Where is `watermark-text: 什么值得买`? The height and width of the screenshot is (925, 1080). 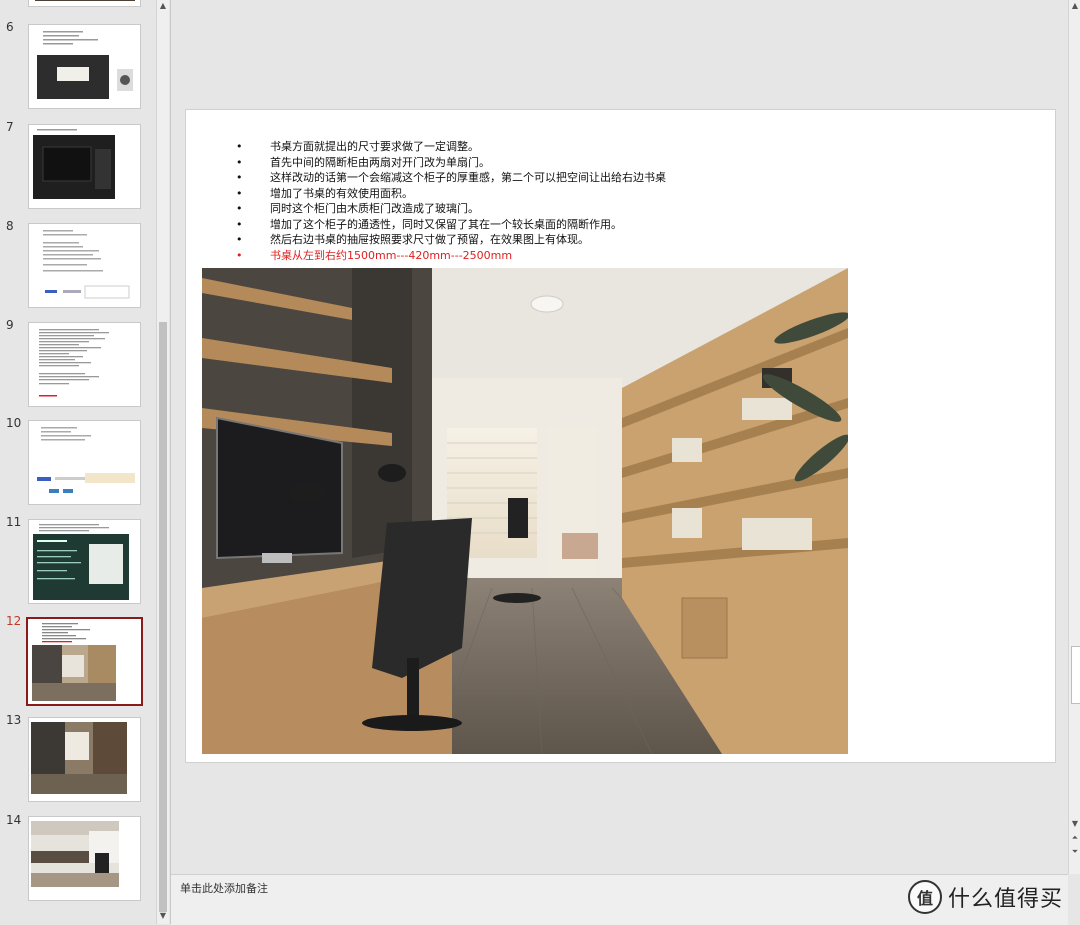 watermark-text: 什么值得买 is located at coordinates (1006, 899).